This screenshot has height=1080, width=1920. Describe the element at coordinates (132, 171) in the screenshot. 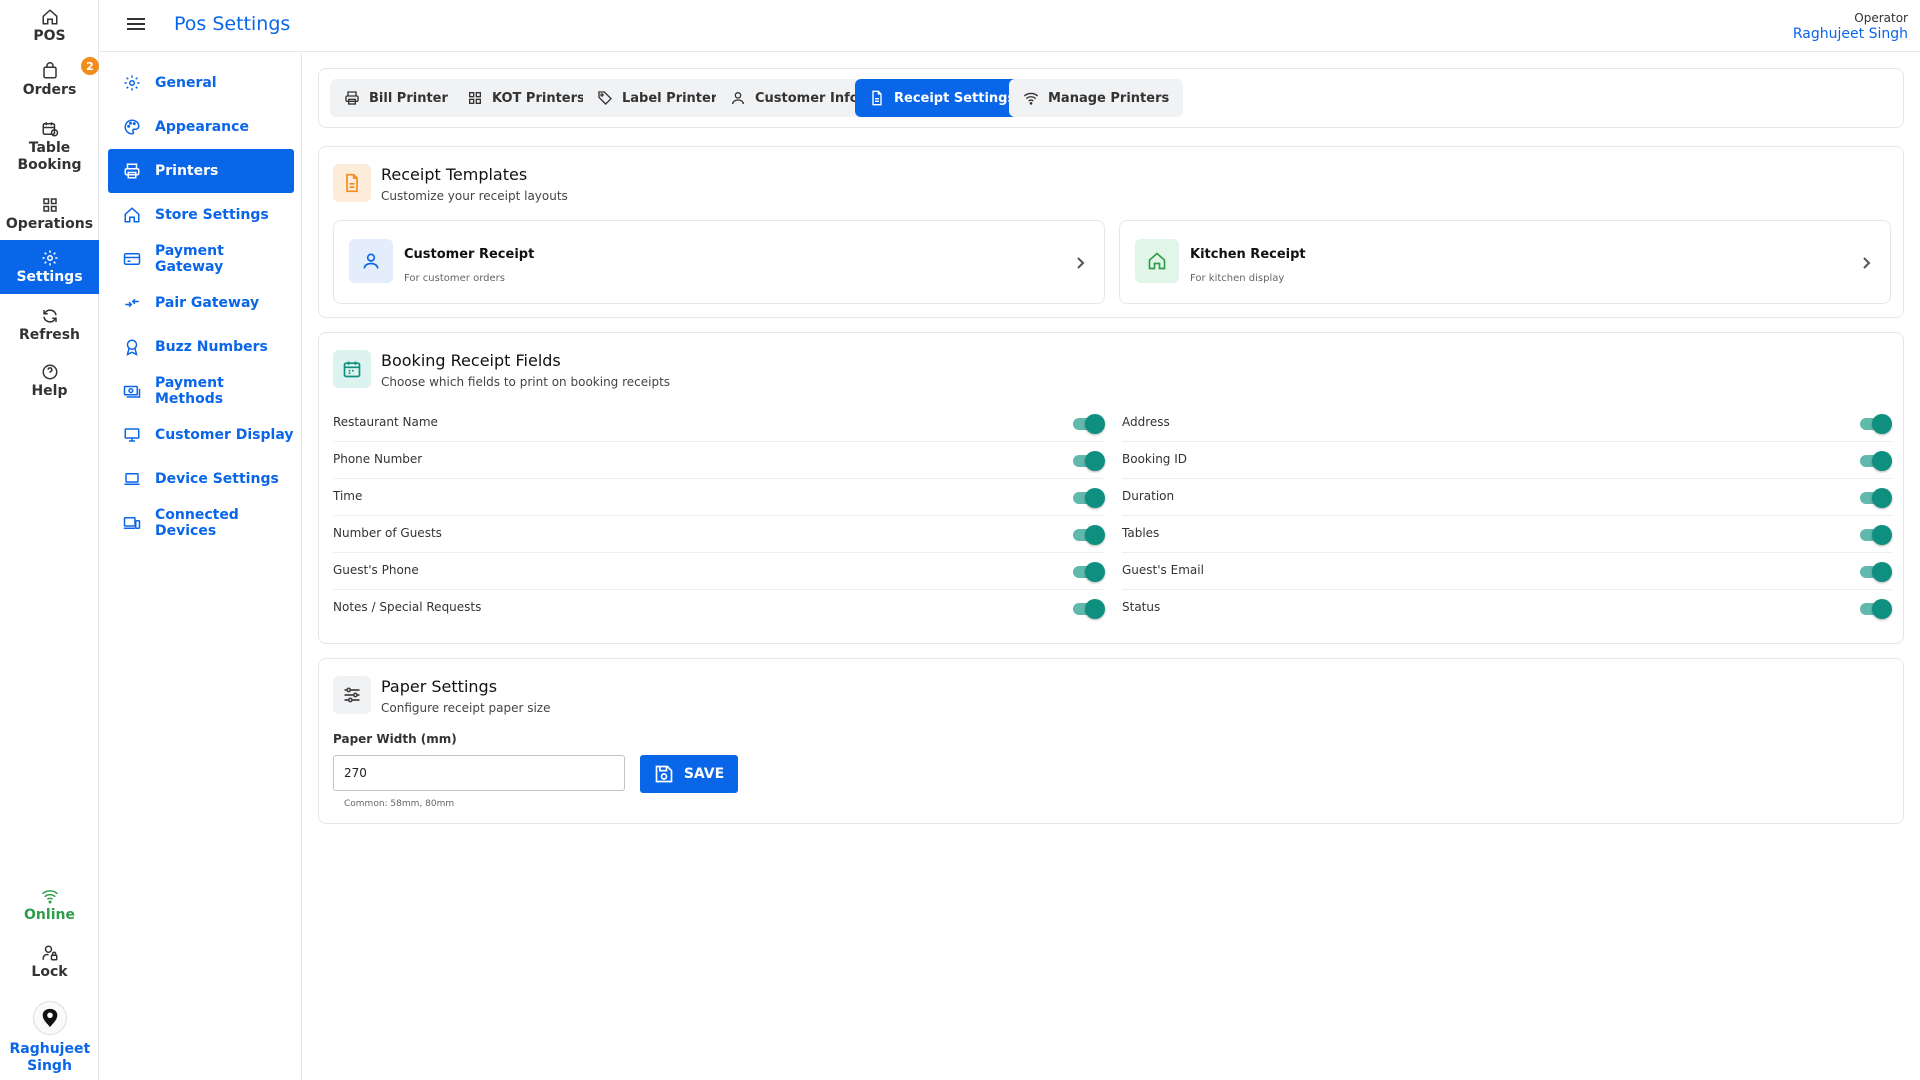

I see `printer-icon` at that location.